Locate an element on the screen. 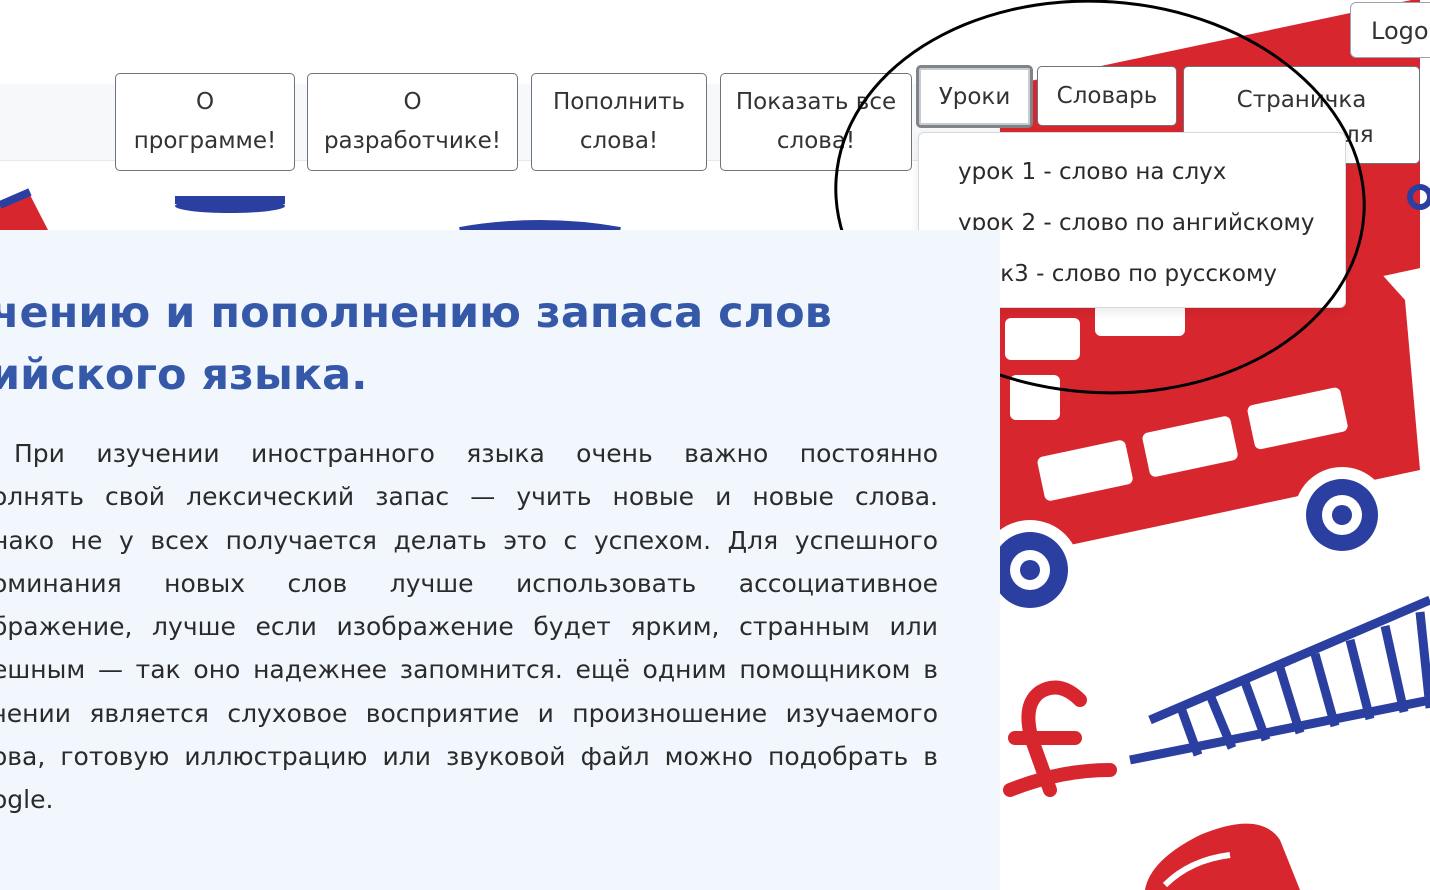 This screenshot has height=890, width=1430. nav-about-program-label: О программе! is located at coordinates (205, 121).